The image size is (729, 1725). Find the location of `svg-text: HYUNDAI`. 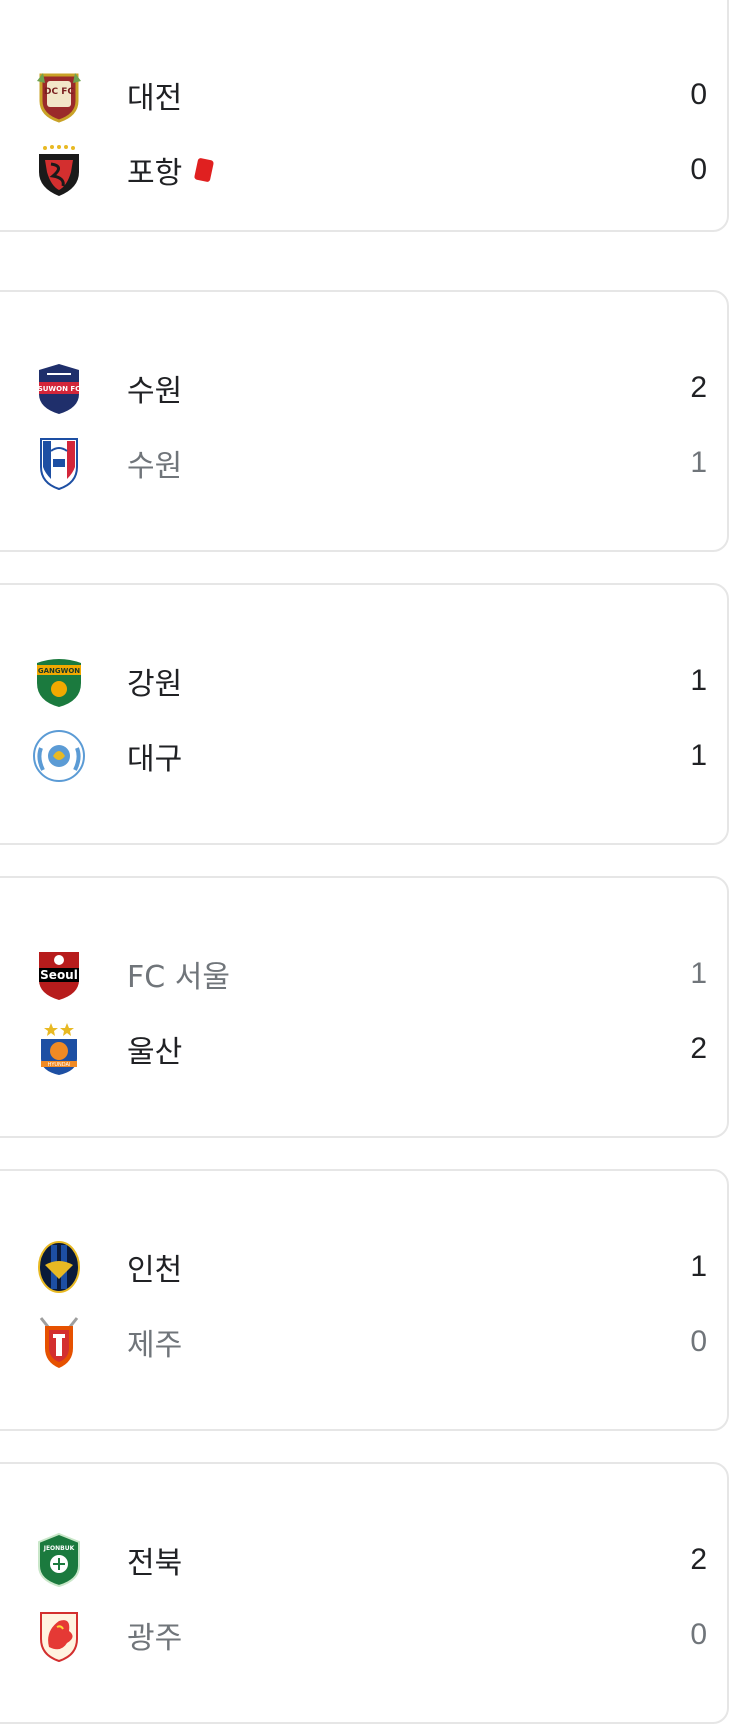

svg-text: HYUNDAI is located at coordinates (59, 1065).